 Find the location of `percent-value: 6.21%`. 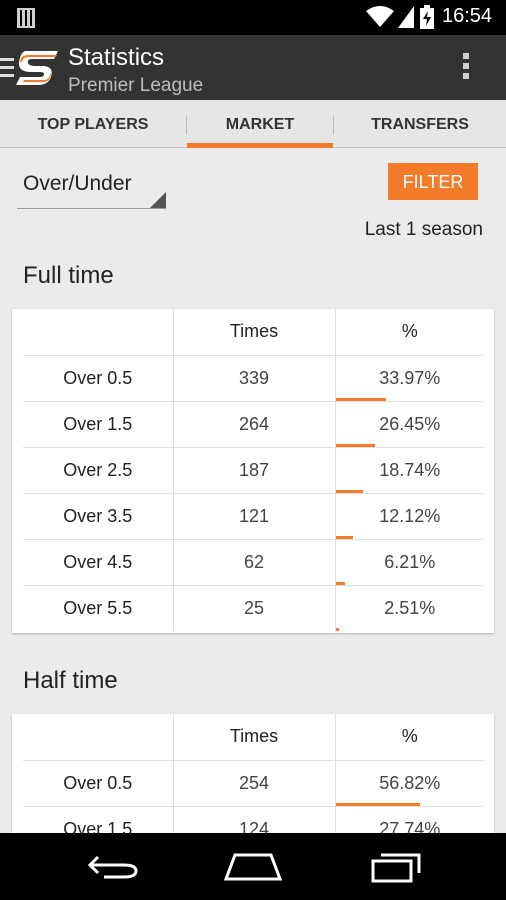

percent-value: 6.21% is located at coordinates (410, 561).